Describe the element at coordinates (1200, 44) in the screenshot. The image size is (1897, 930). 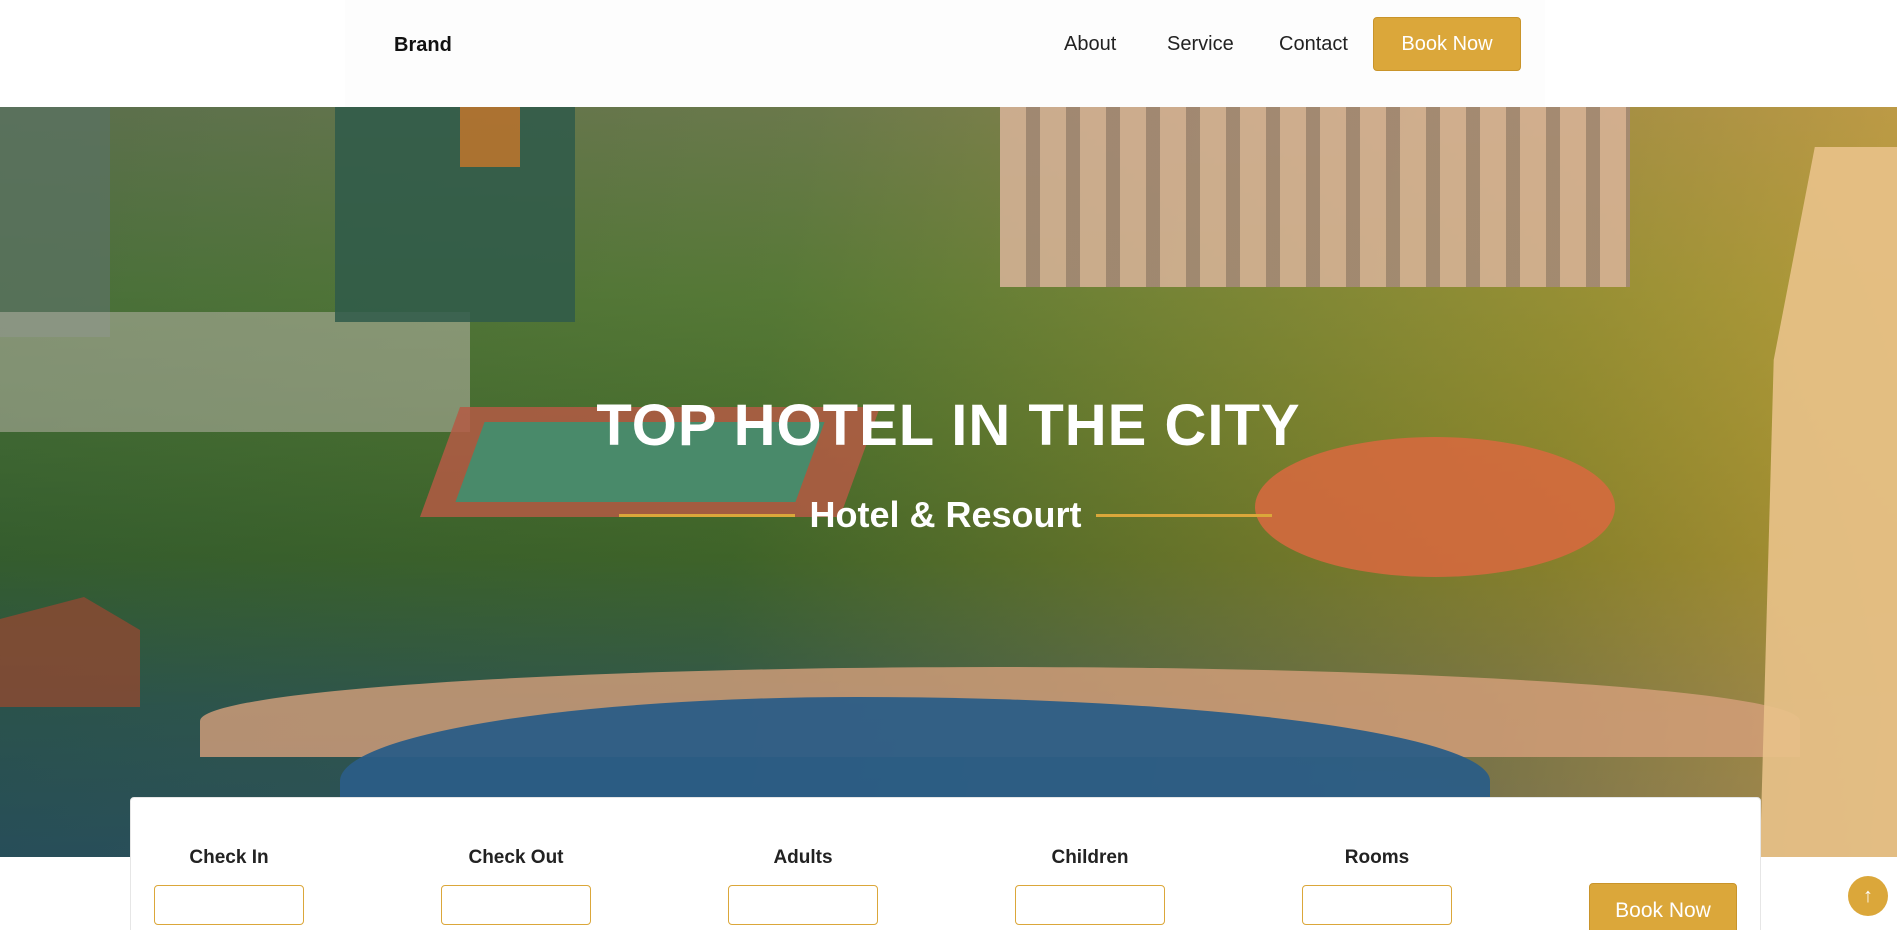
I see `nav-link-service: Service` at that location.